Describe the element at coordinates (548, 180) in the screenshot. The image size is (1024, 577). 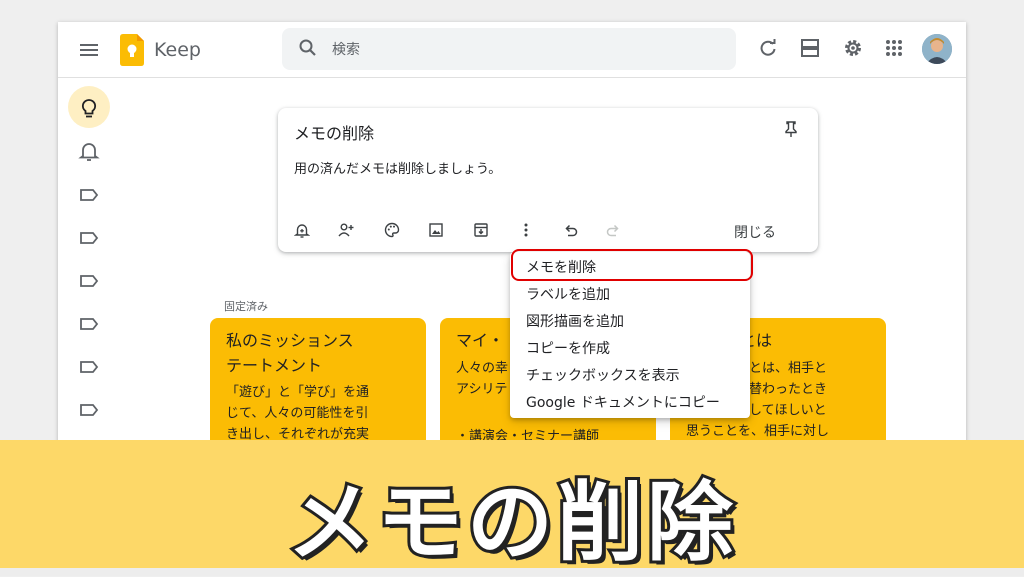
I see `note-editor: メモの削除 用の済んだメモは削除しましょう。 閉じる` at that location.